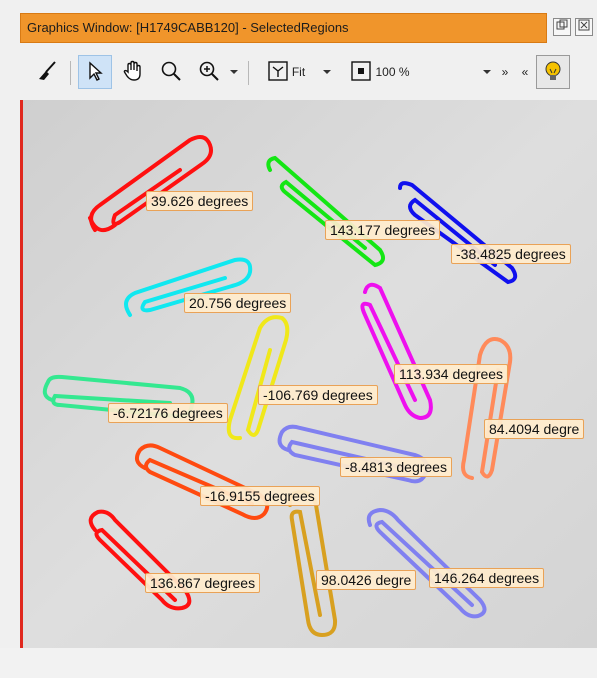 This screenshot has height=678, width=597. I want to click on angle-label: 39.626 degrees, so click(200, 201).